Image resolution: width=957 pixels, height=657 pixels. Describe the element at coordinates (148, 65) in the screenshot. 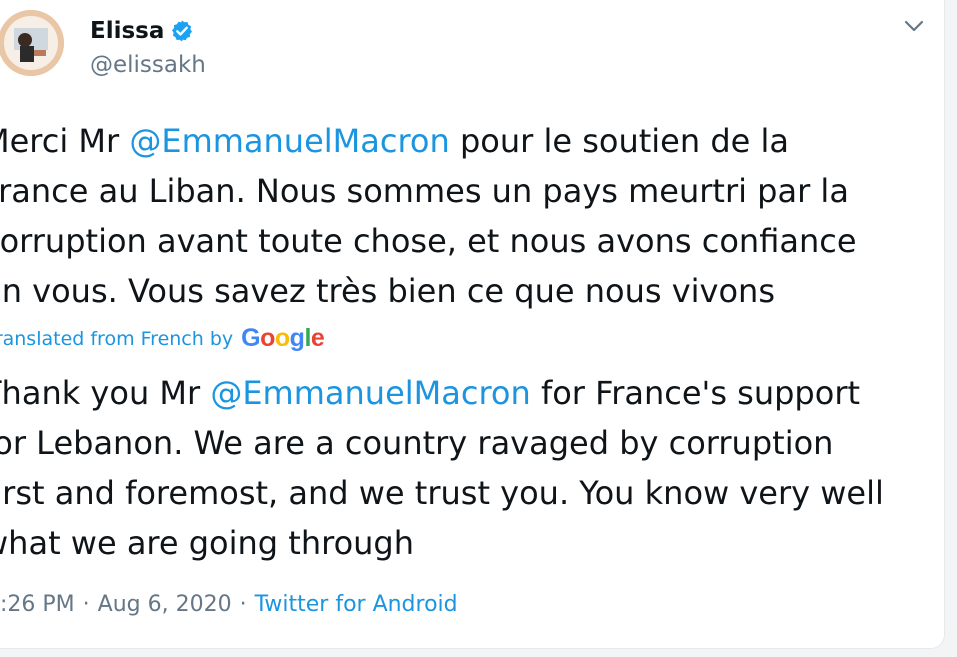

I see `author-handle: @elissakh` at that location.